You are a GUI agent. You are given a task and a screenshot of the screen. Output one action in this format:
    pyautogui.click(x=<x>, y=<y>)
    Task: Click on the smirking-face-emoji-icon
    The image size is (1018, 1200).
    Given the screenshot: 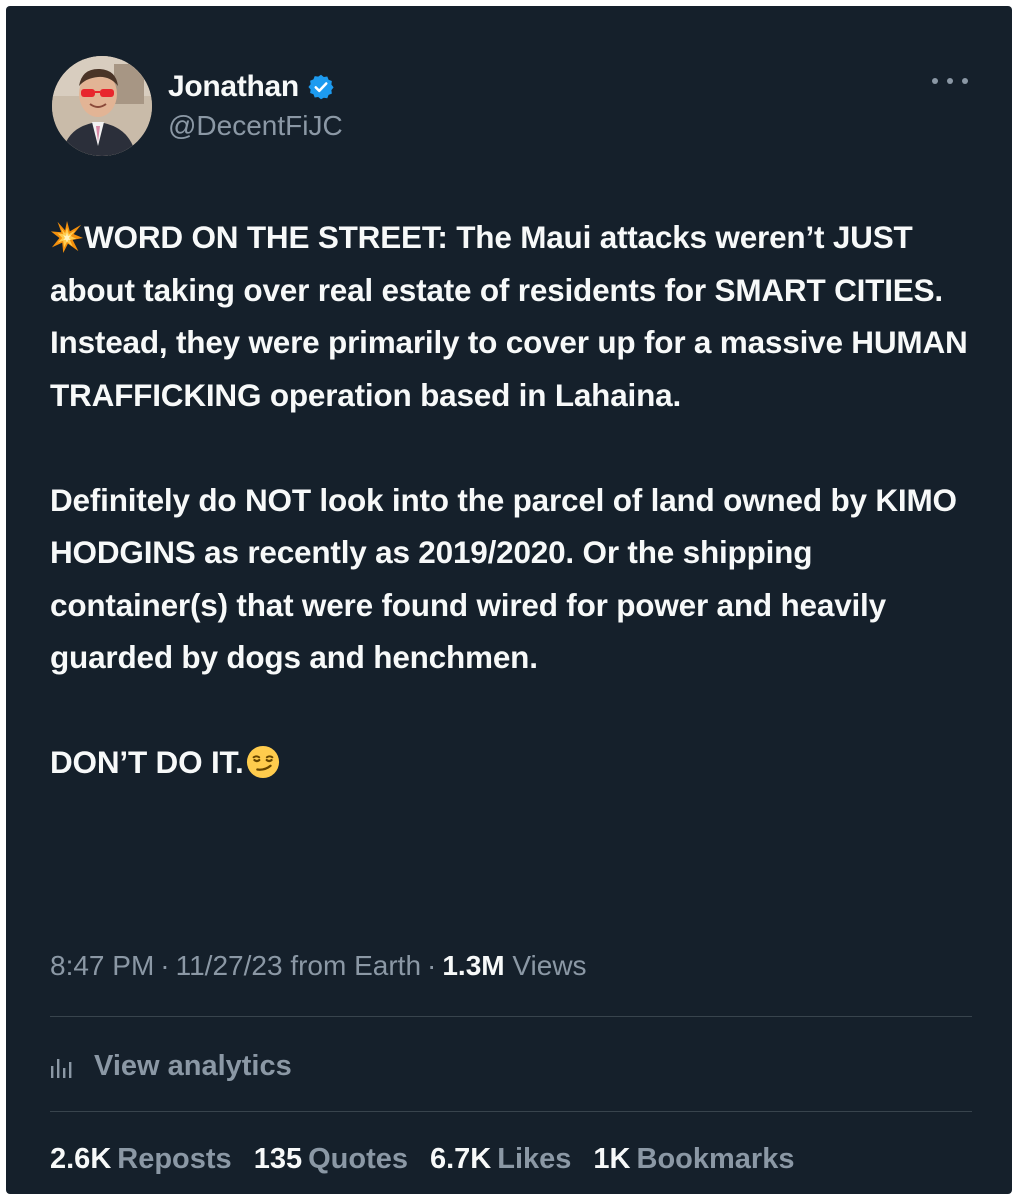 What is the action you would take?
    pyautogui.click(x=263, y=760)
    